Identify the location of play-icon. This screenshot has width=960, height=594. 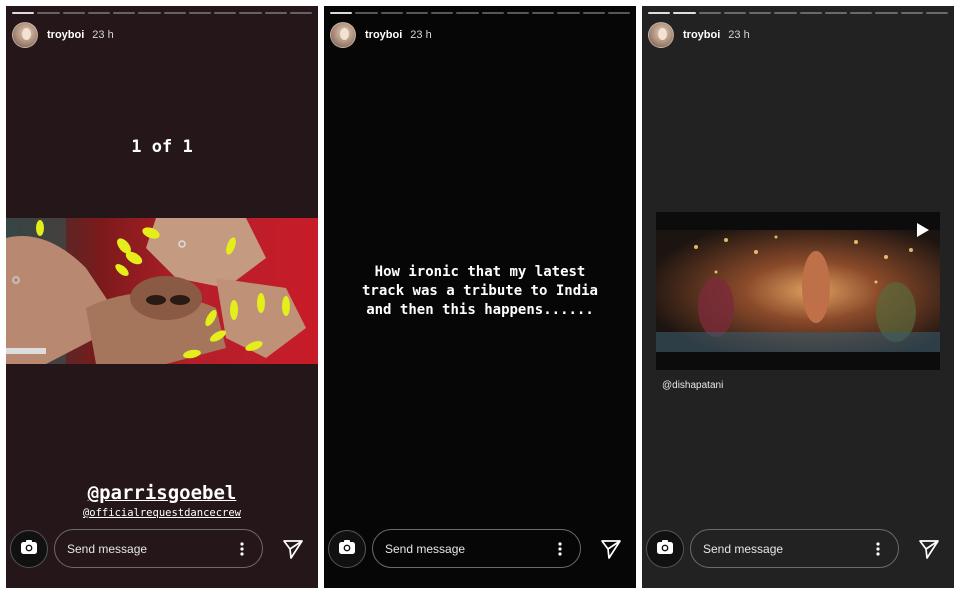
(923, 230).